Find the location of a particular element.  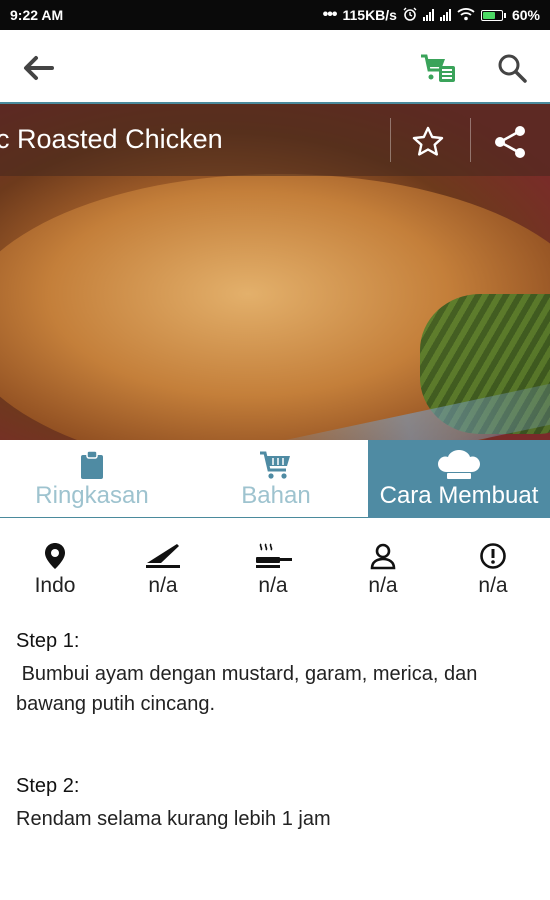

clipboard-icon is located at coordinates (92, 464).